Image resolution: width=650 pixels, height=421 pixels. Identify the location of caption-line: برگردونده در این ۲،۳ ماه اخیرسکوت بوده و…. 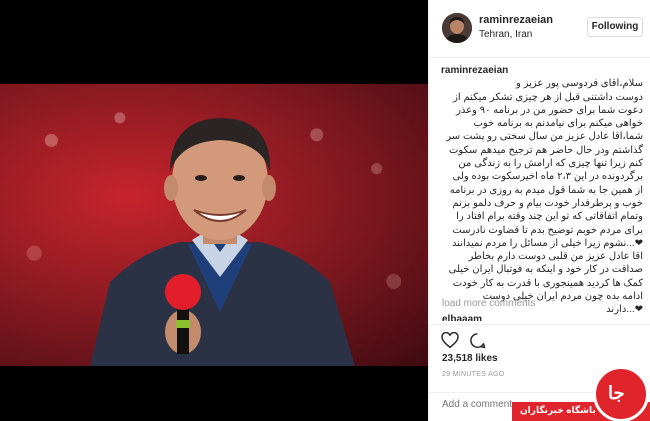
(547, 177).